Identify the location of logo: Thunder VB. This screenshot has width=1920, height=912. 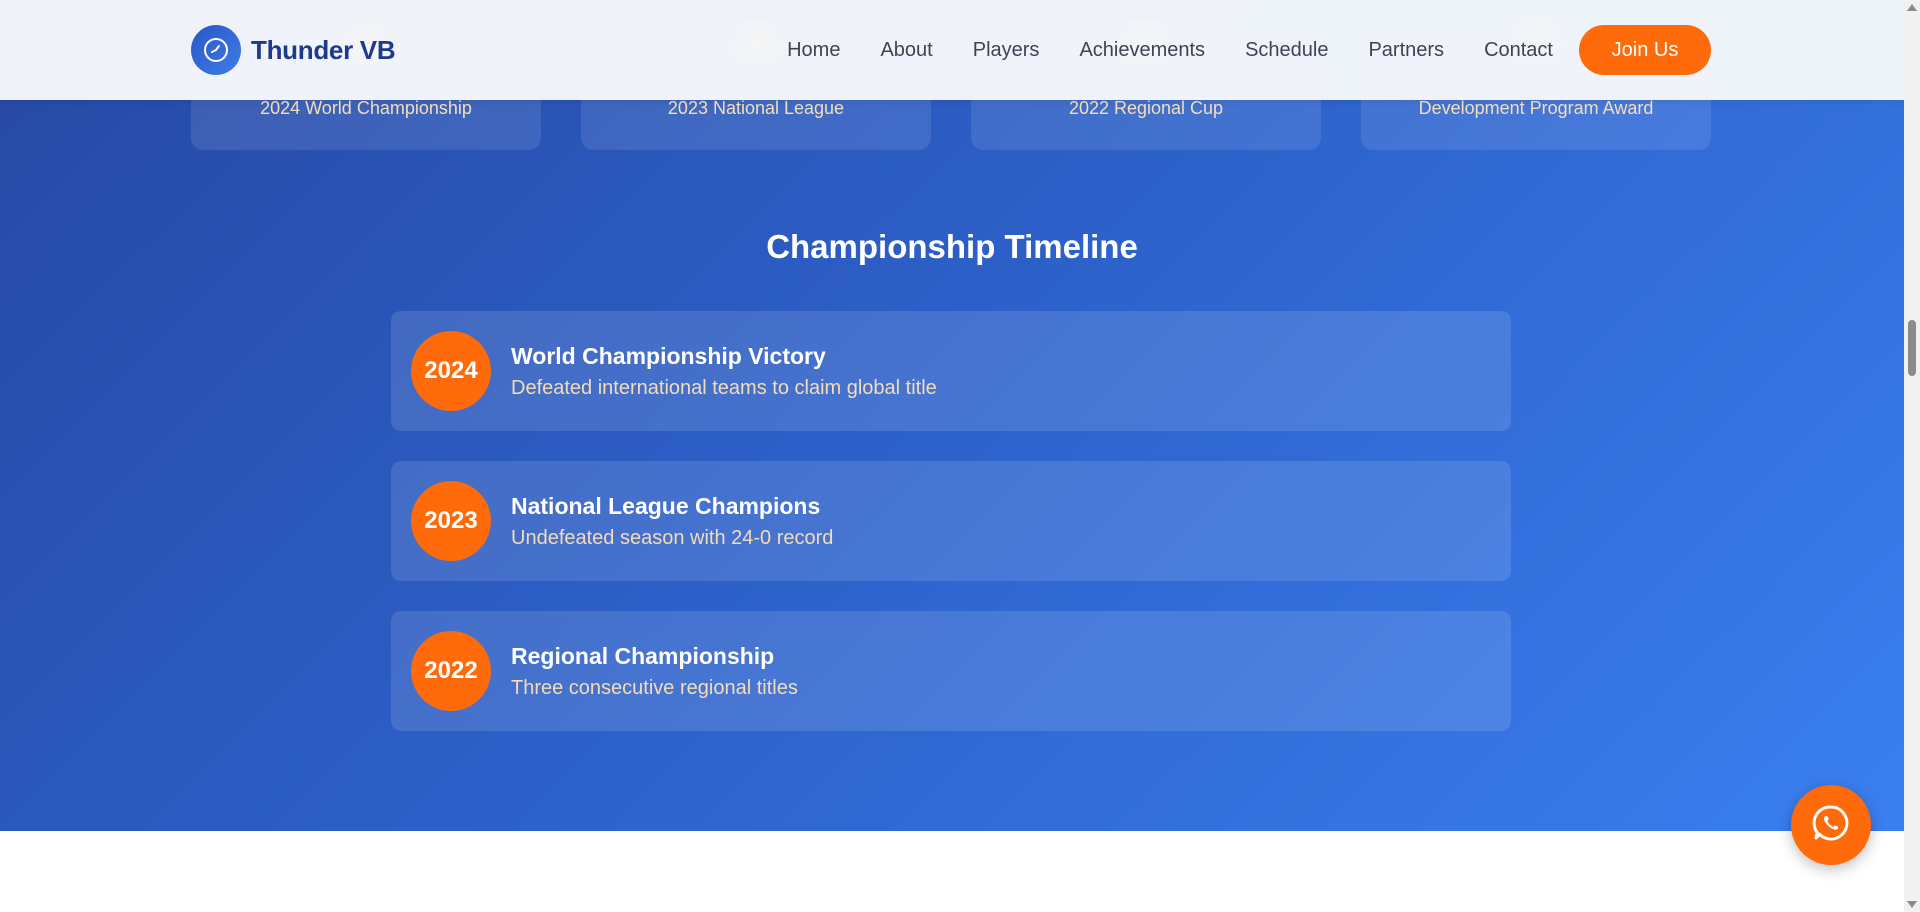
(293, 50).